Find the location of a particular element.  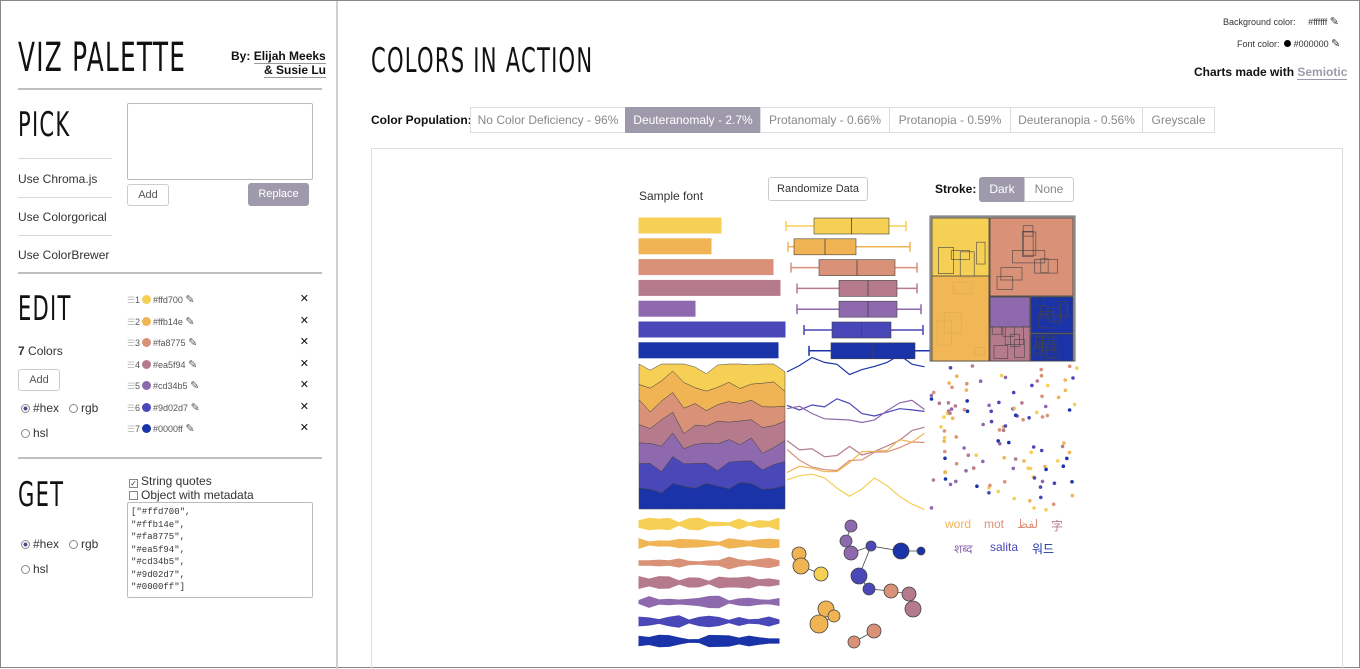

object-metadata-checkbox: Object with metadata is located at coordinates (191, 495).